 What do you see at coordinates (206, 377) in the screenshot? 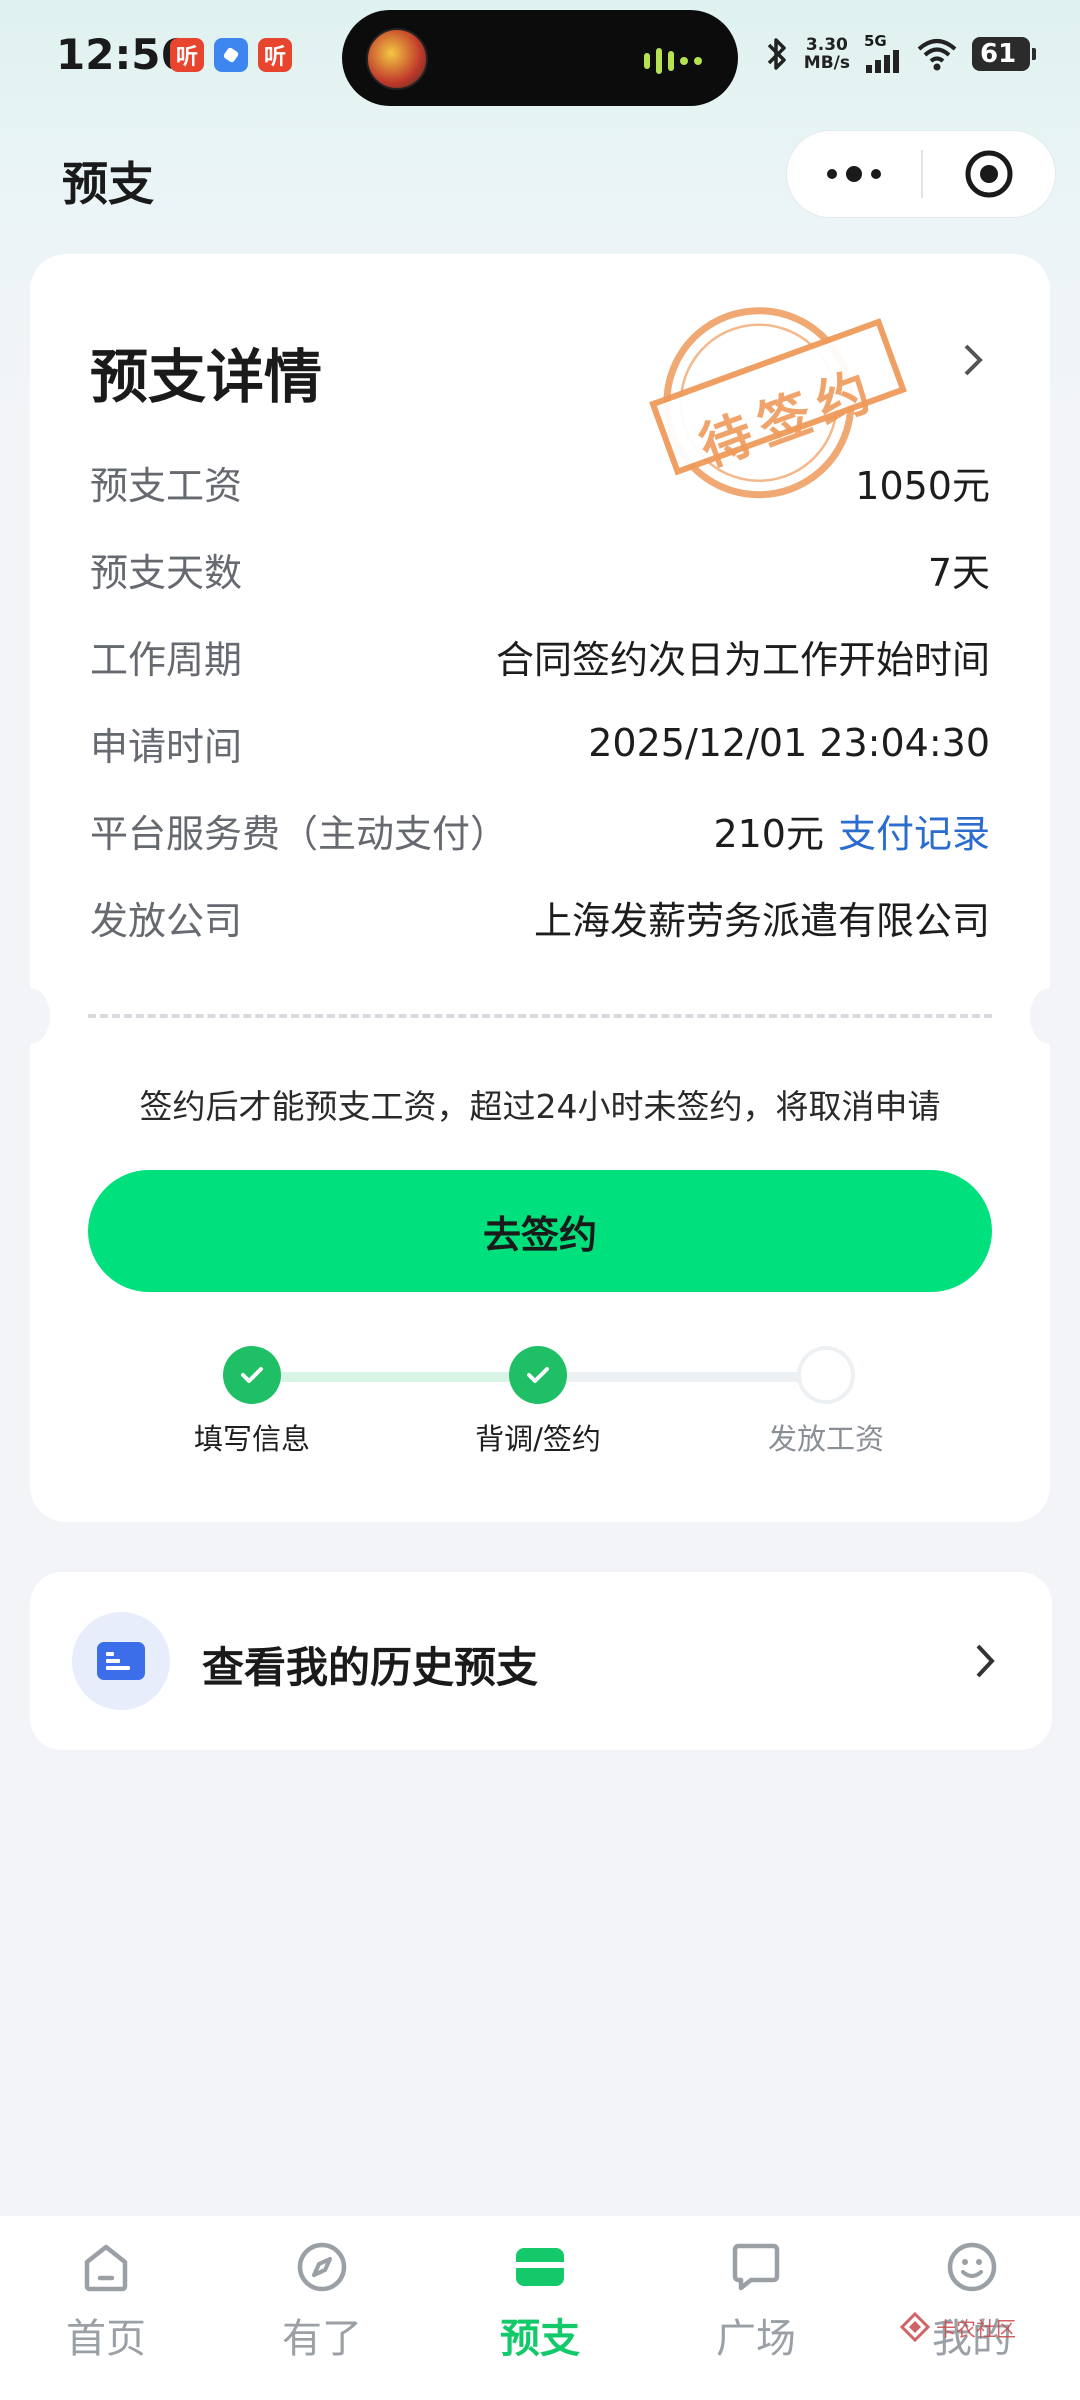
I see `card-title: 预支详情` at bounding box center [206, 377].